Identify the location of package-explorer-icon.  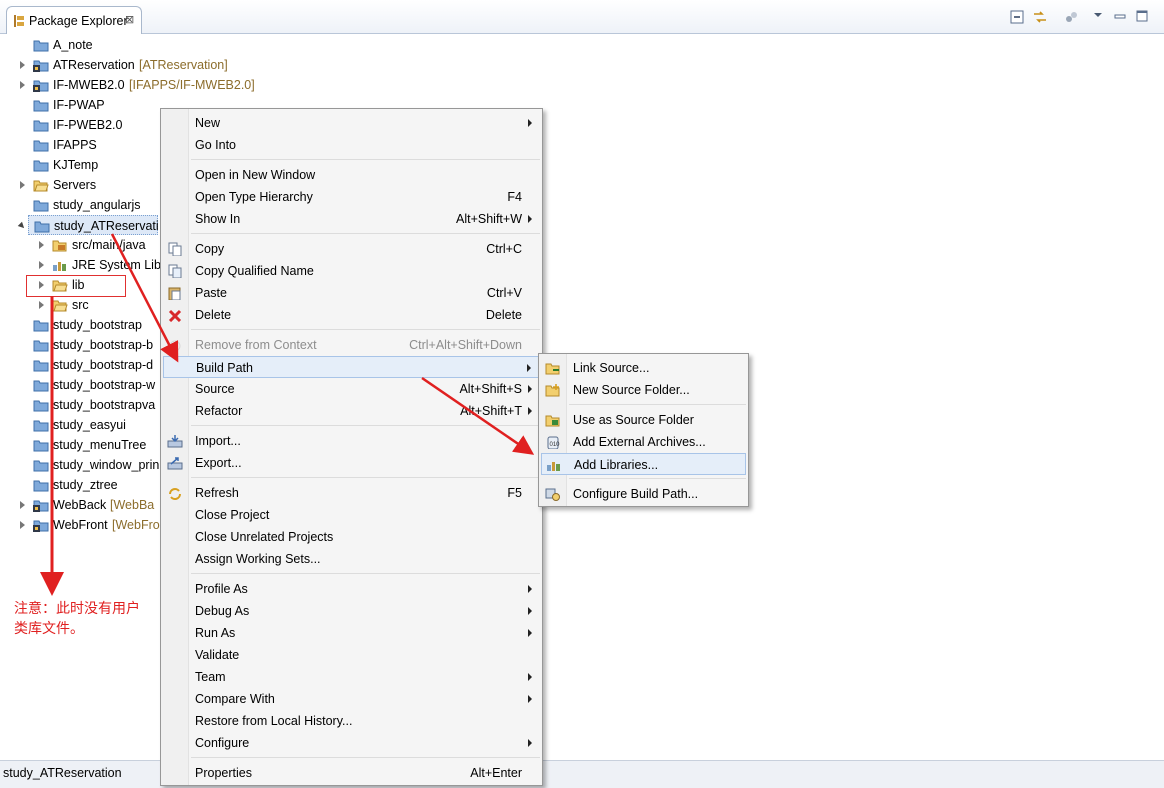
(19, 22).